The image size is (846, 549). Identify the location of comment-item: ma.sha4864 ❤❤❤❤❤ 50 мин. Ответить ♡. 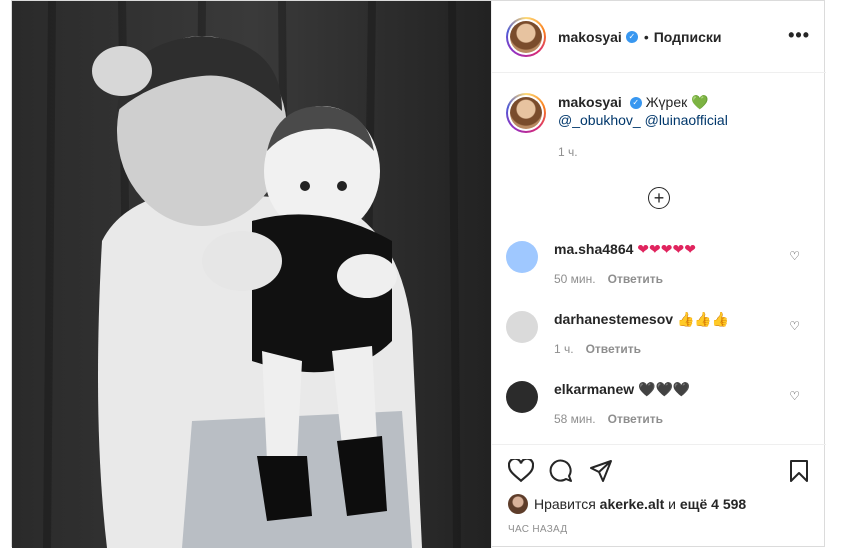
(659, 263).